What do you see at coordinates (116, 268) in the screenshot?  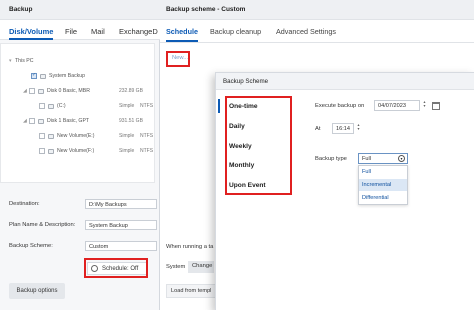 I see `schedule-highlight-box` at bounding box center [116, 268].